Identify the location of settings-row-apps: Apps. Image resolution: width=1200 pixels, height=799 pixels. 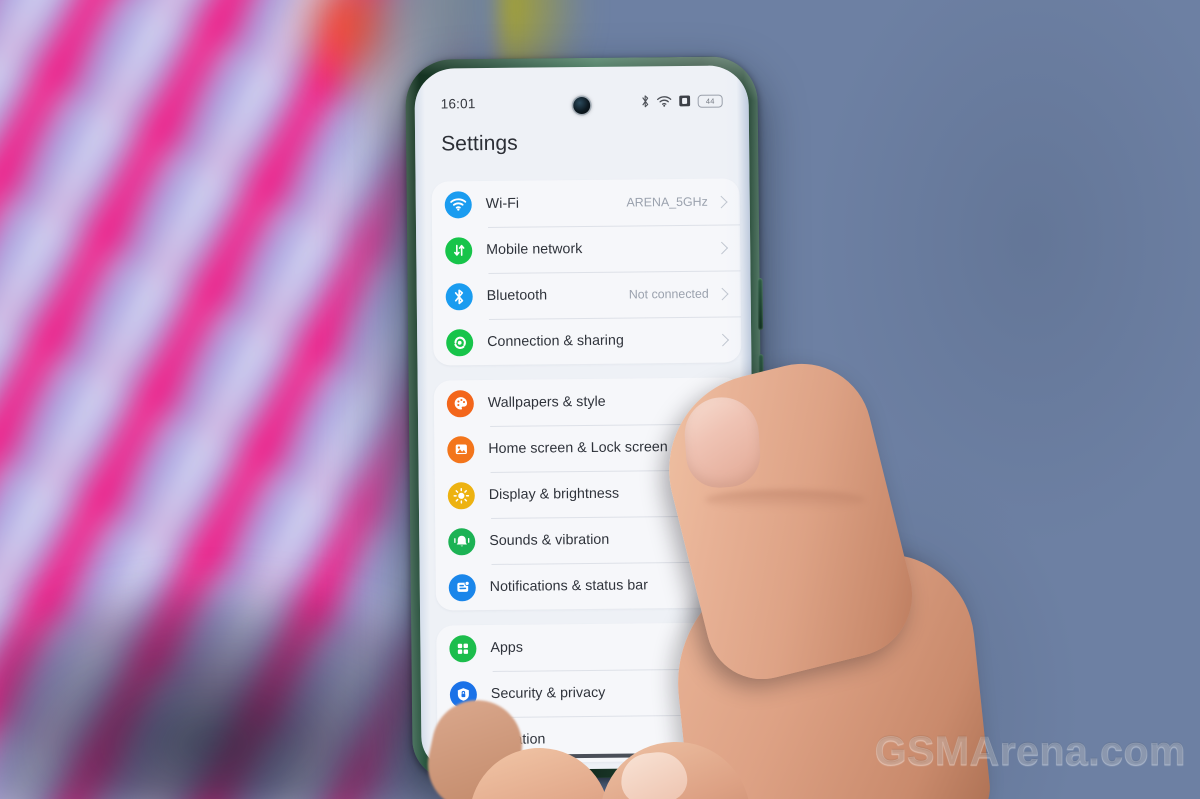
(590, 646).